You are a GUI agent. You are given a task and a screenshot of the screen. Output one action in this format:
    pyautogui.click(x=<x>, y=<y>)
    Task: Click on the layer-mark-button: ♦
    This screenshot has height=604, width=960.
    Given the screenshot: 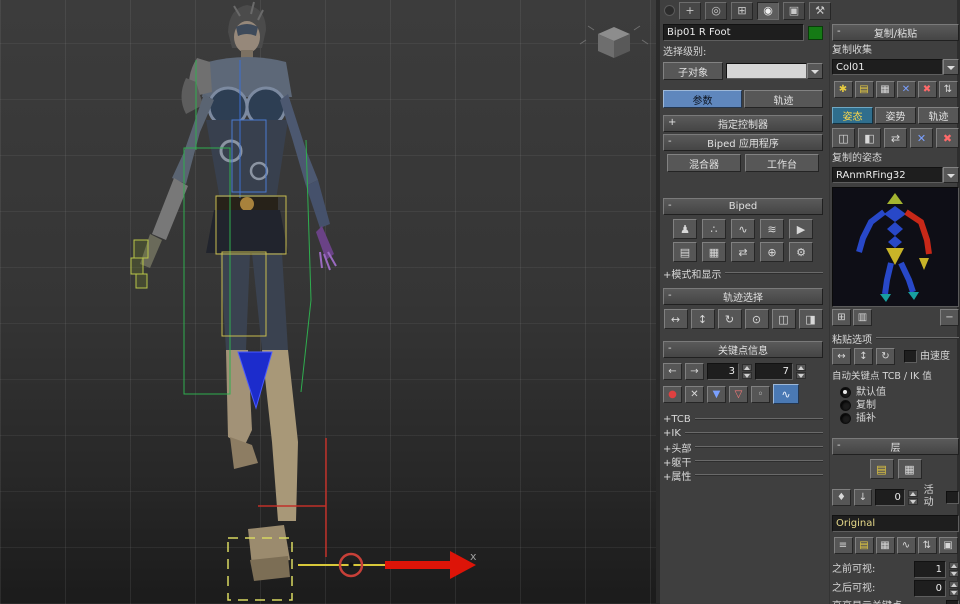 What is the action you would take?
    pyautogui.click(x=841, y=497)
    